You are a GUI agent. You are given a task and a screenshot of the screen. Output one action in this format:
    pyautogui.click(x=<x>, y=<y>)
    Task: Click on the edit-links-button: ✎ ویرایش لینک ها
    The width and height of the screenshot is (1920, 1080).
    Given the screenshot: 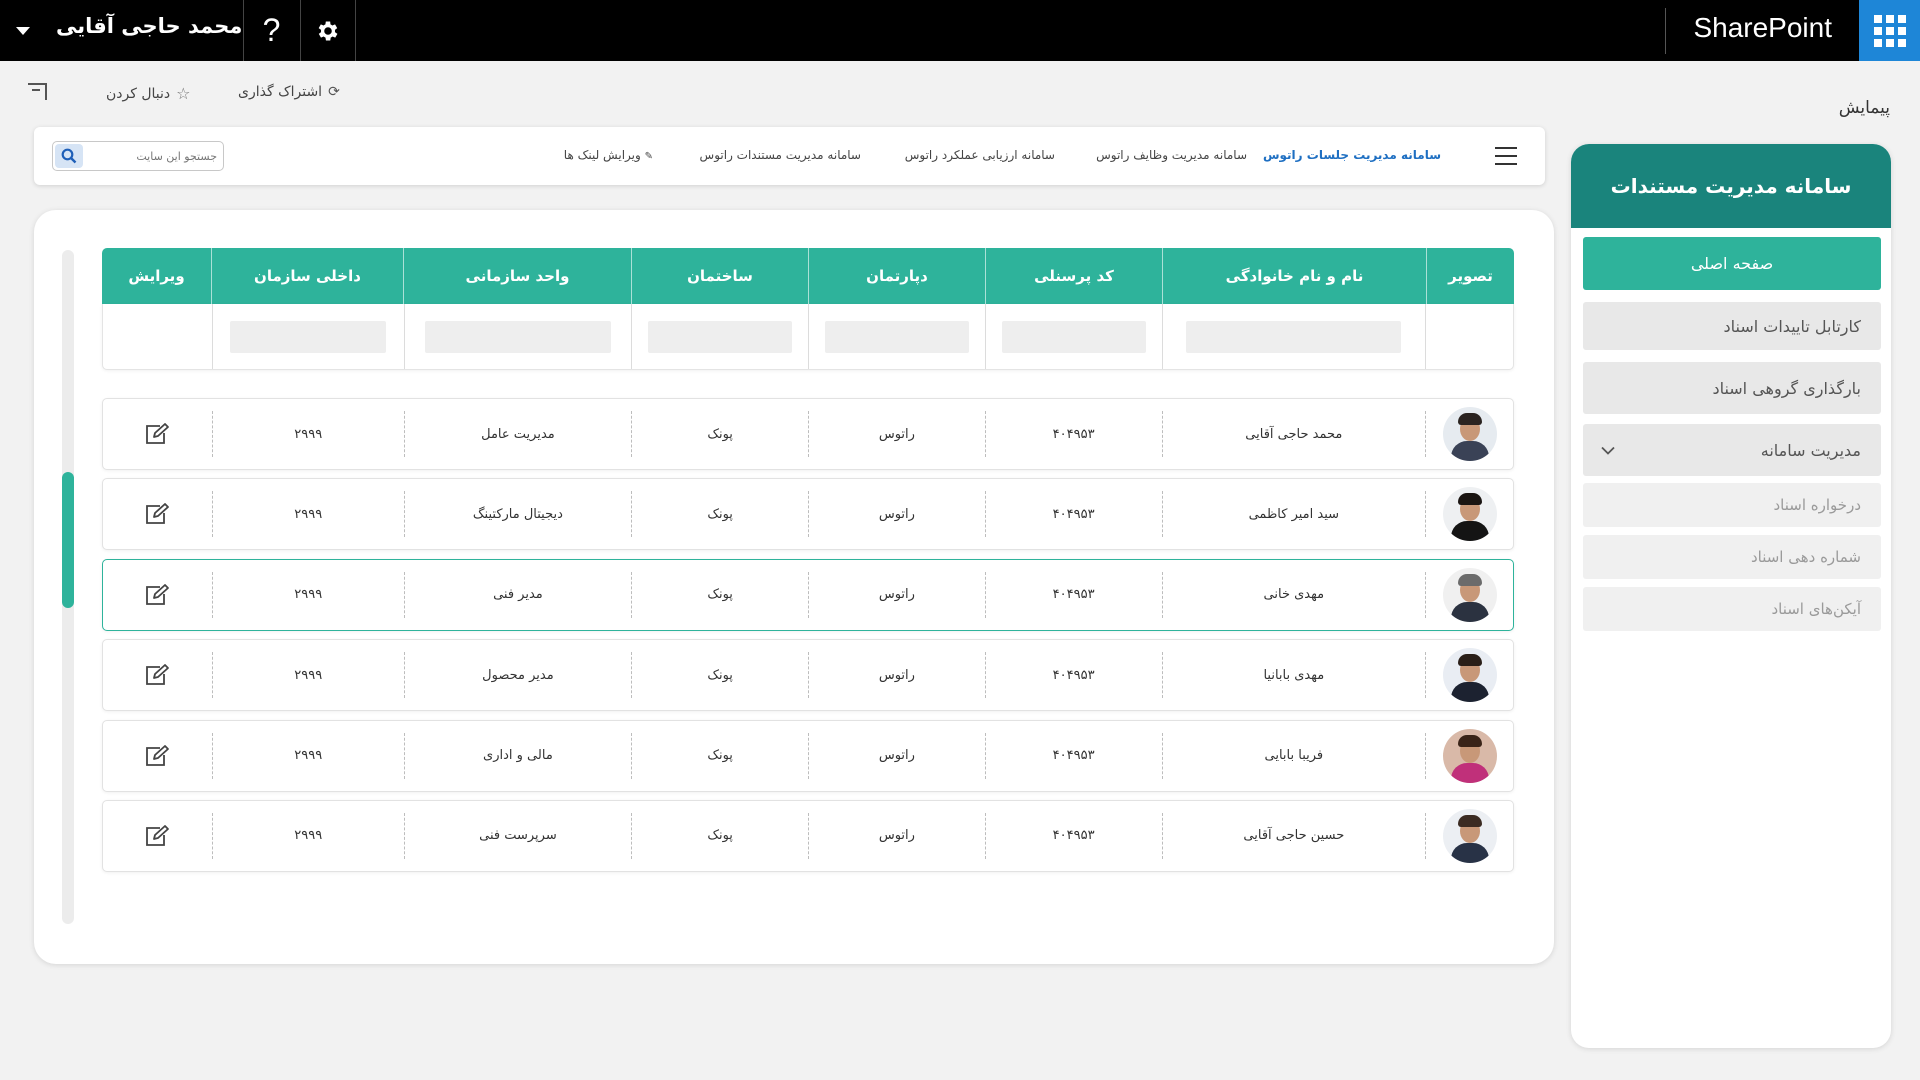 What is the action you would take?
    pyautogui.click(x=608, y=155)
    